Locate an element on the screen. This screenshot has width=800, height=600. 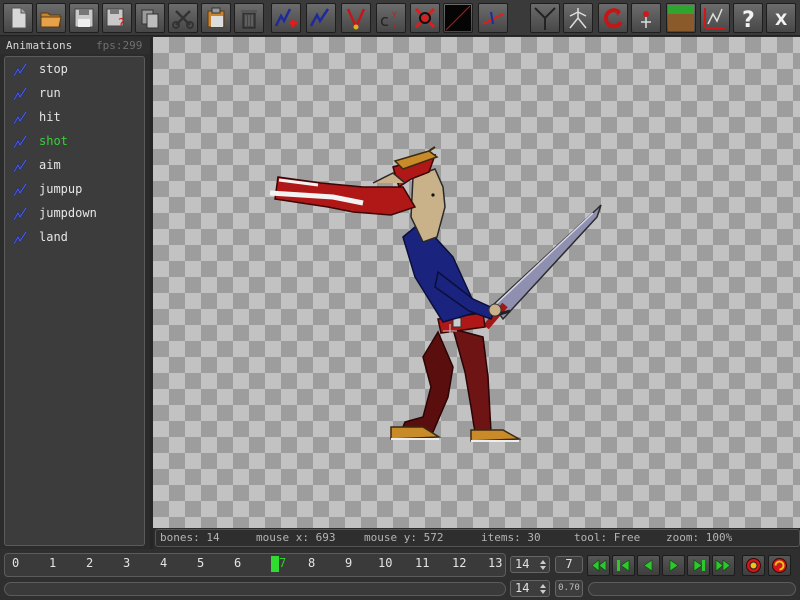
bone-tool-button is located at coordinates (356, 18).